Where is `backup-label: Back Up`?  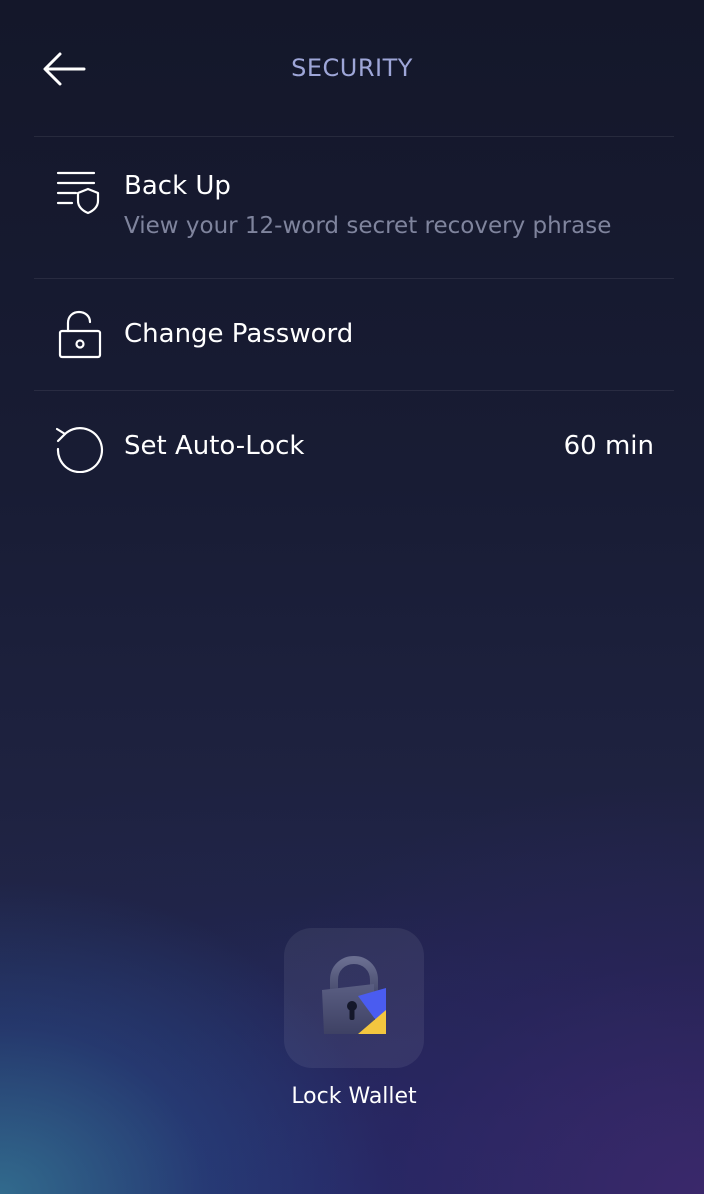
backup-label: Back Up is located at coordinates (177, 186).